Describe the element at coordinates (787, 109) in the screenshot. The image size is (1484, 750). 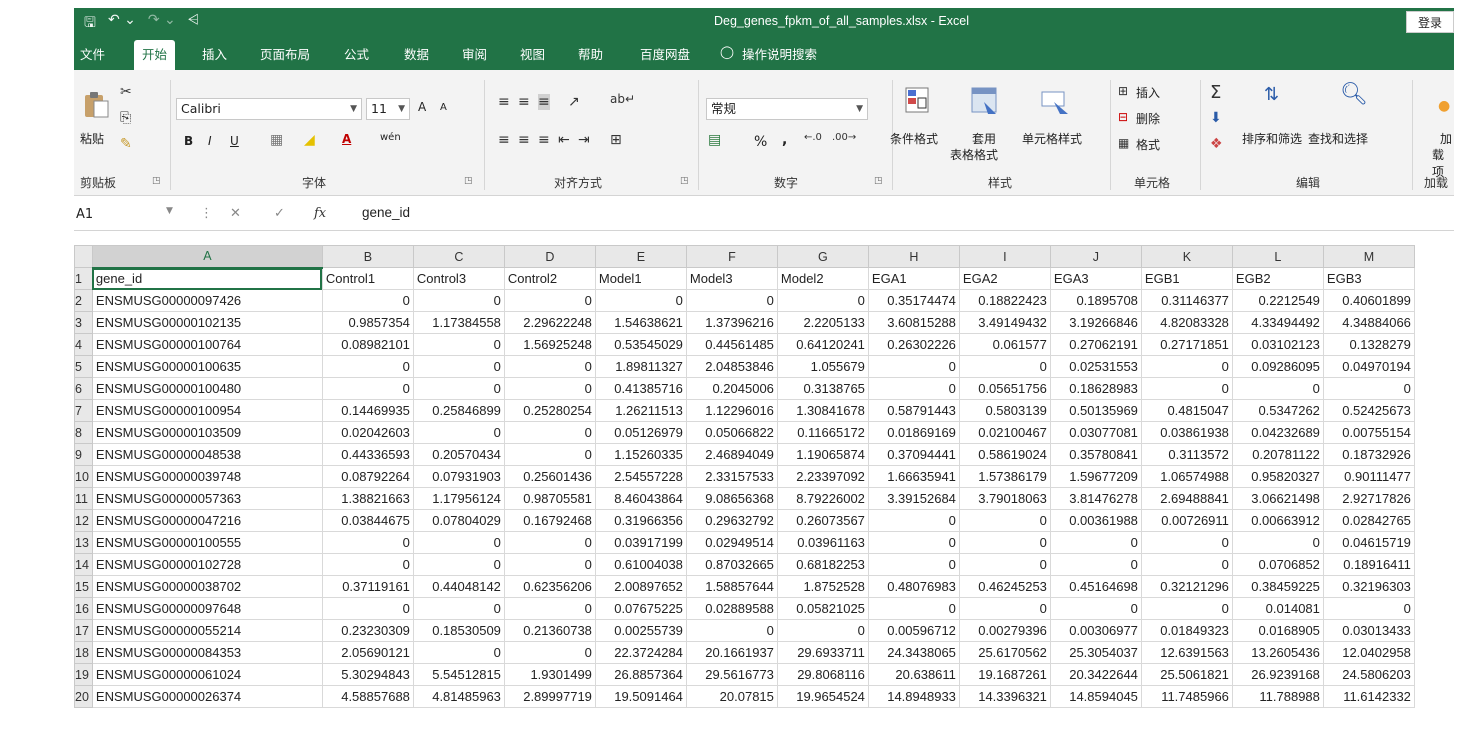
I see `number-format-dropdown: 常规 ▼` at that location.